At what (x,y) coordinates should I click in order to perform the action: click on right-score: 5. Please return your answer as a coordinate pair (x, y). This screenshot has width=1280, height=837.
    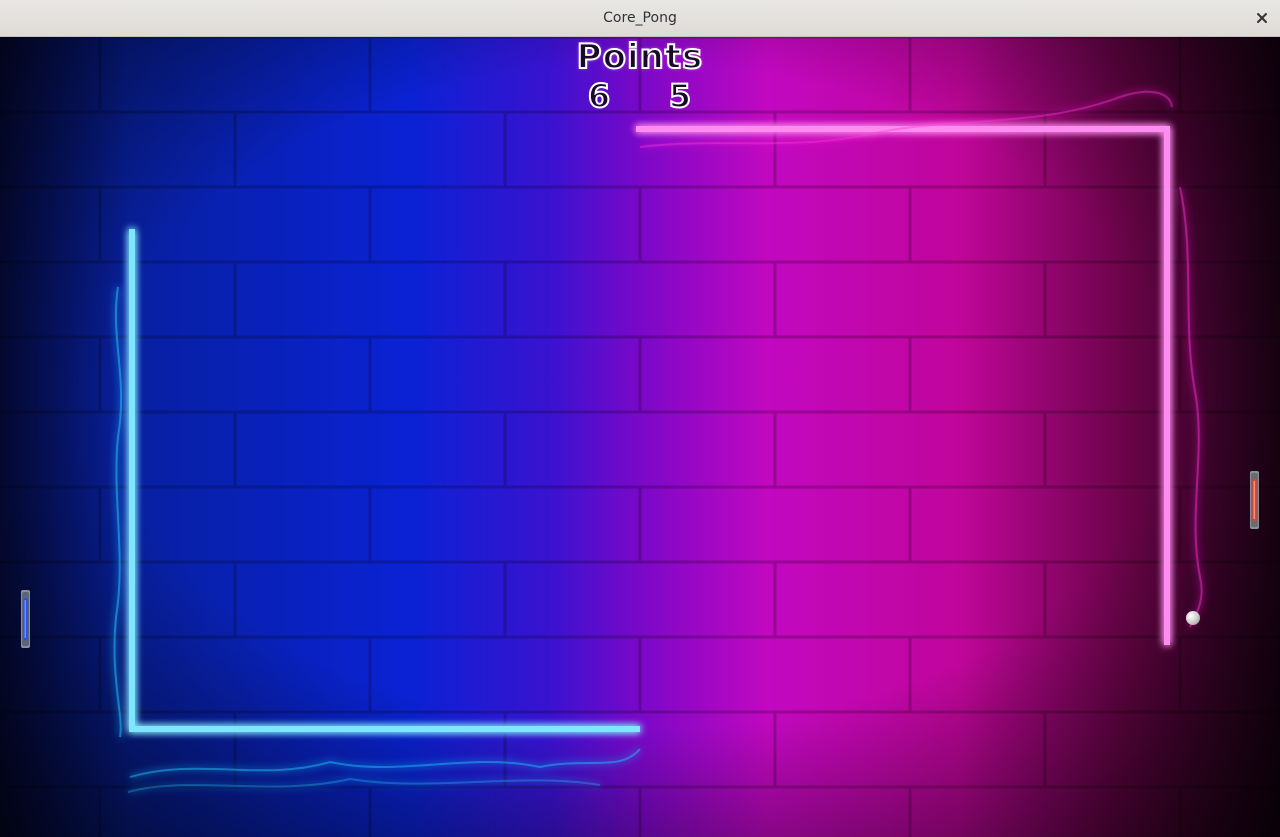
    Looking at the image, I should click on (680, 96).